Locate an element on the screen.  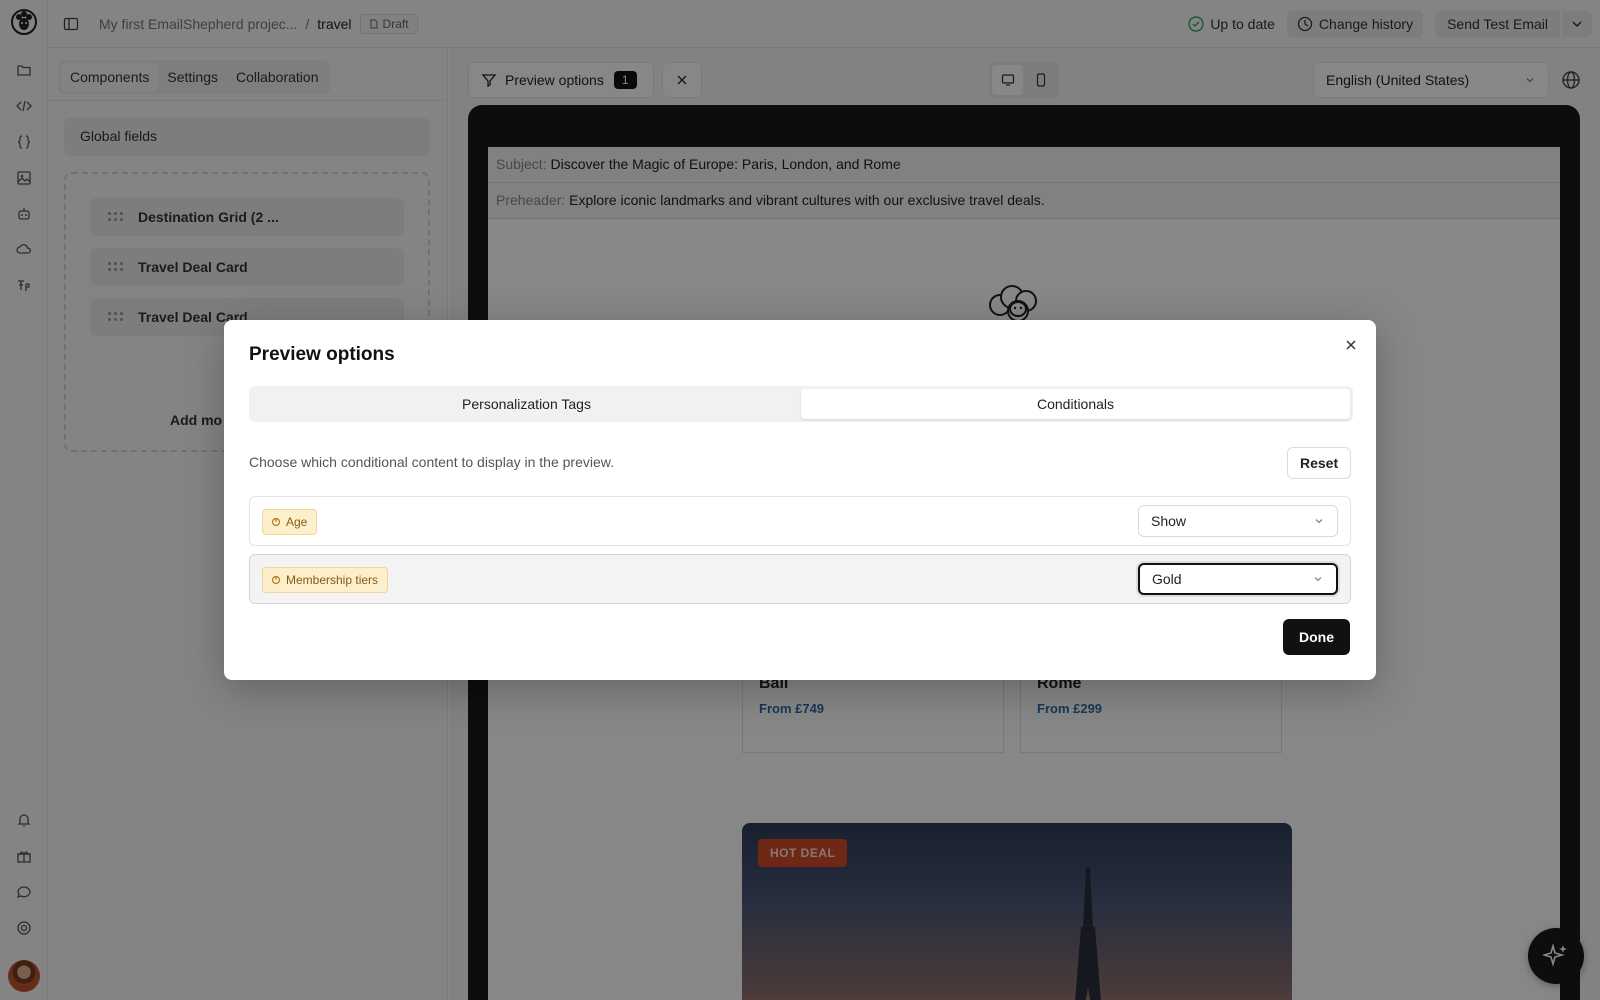
done-button: Done is located at coordinates (1316, 637).